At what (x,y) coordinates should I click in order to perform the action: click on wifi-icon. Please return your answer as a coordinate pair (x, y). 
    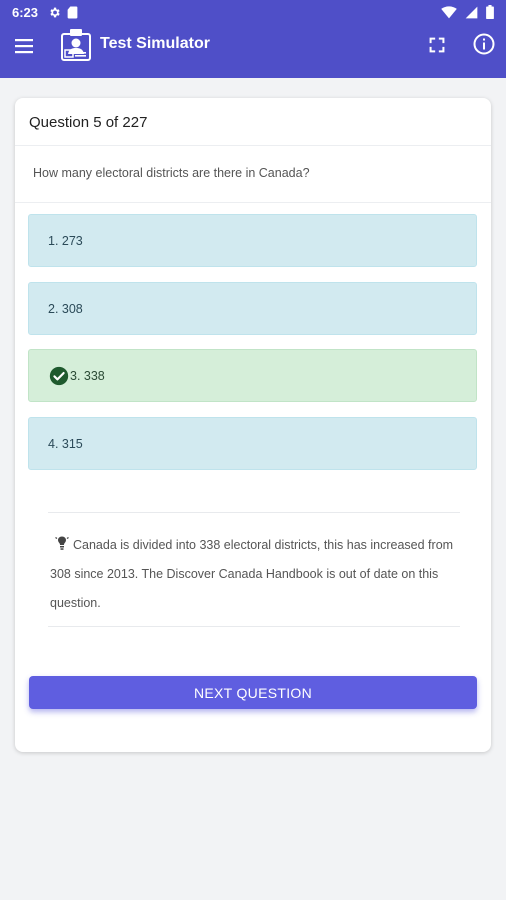
    Looking at the image, I should click on (449, 11).